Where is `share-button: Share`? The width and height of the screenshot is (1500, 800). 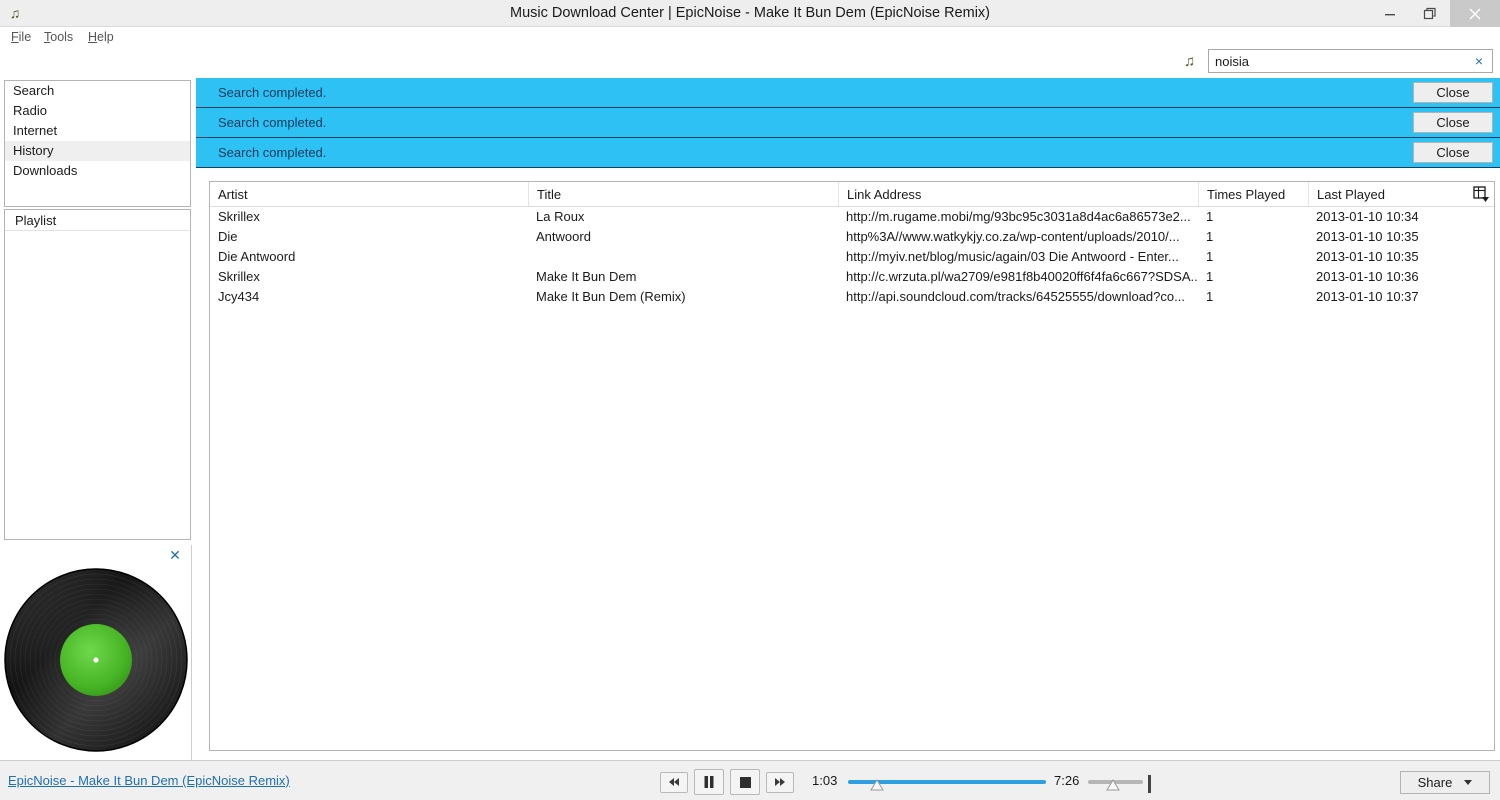 share-button: Share is located at coordinates (1445, 782).